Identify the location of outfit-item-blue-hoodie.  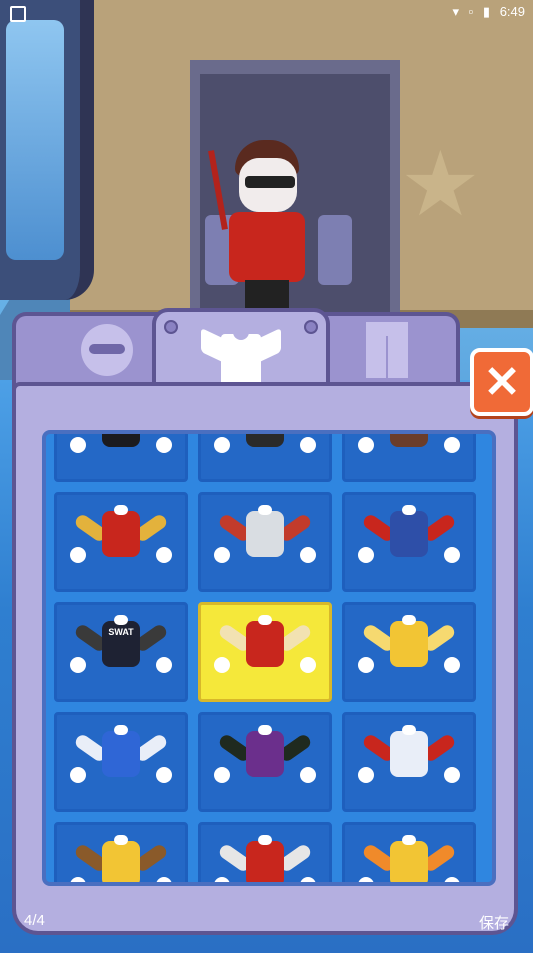
(121, 762).